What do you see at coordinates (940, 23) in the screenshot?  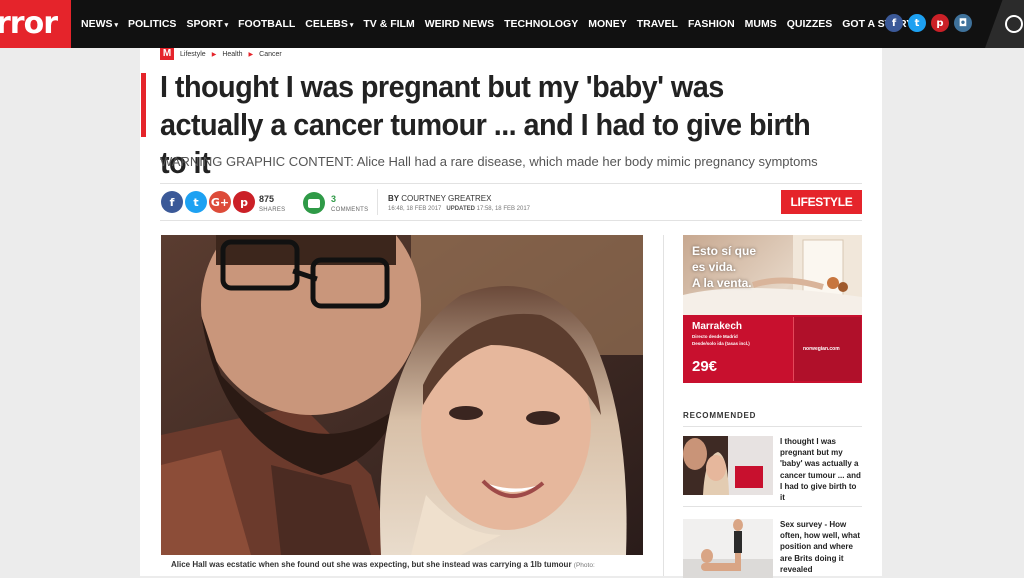 I see `pinterest-icon: p` at bounding box center [940, 23].